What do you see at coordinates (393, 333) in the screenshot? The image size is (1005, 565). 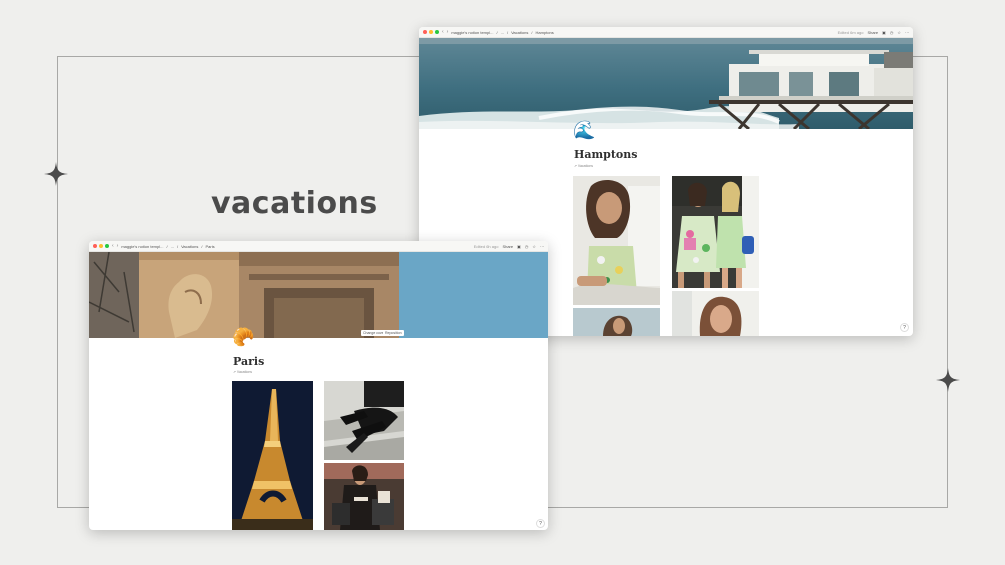 I see `reposition-button: Reposition` at bounding box center [393, 333].